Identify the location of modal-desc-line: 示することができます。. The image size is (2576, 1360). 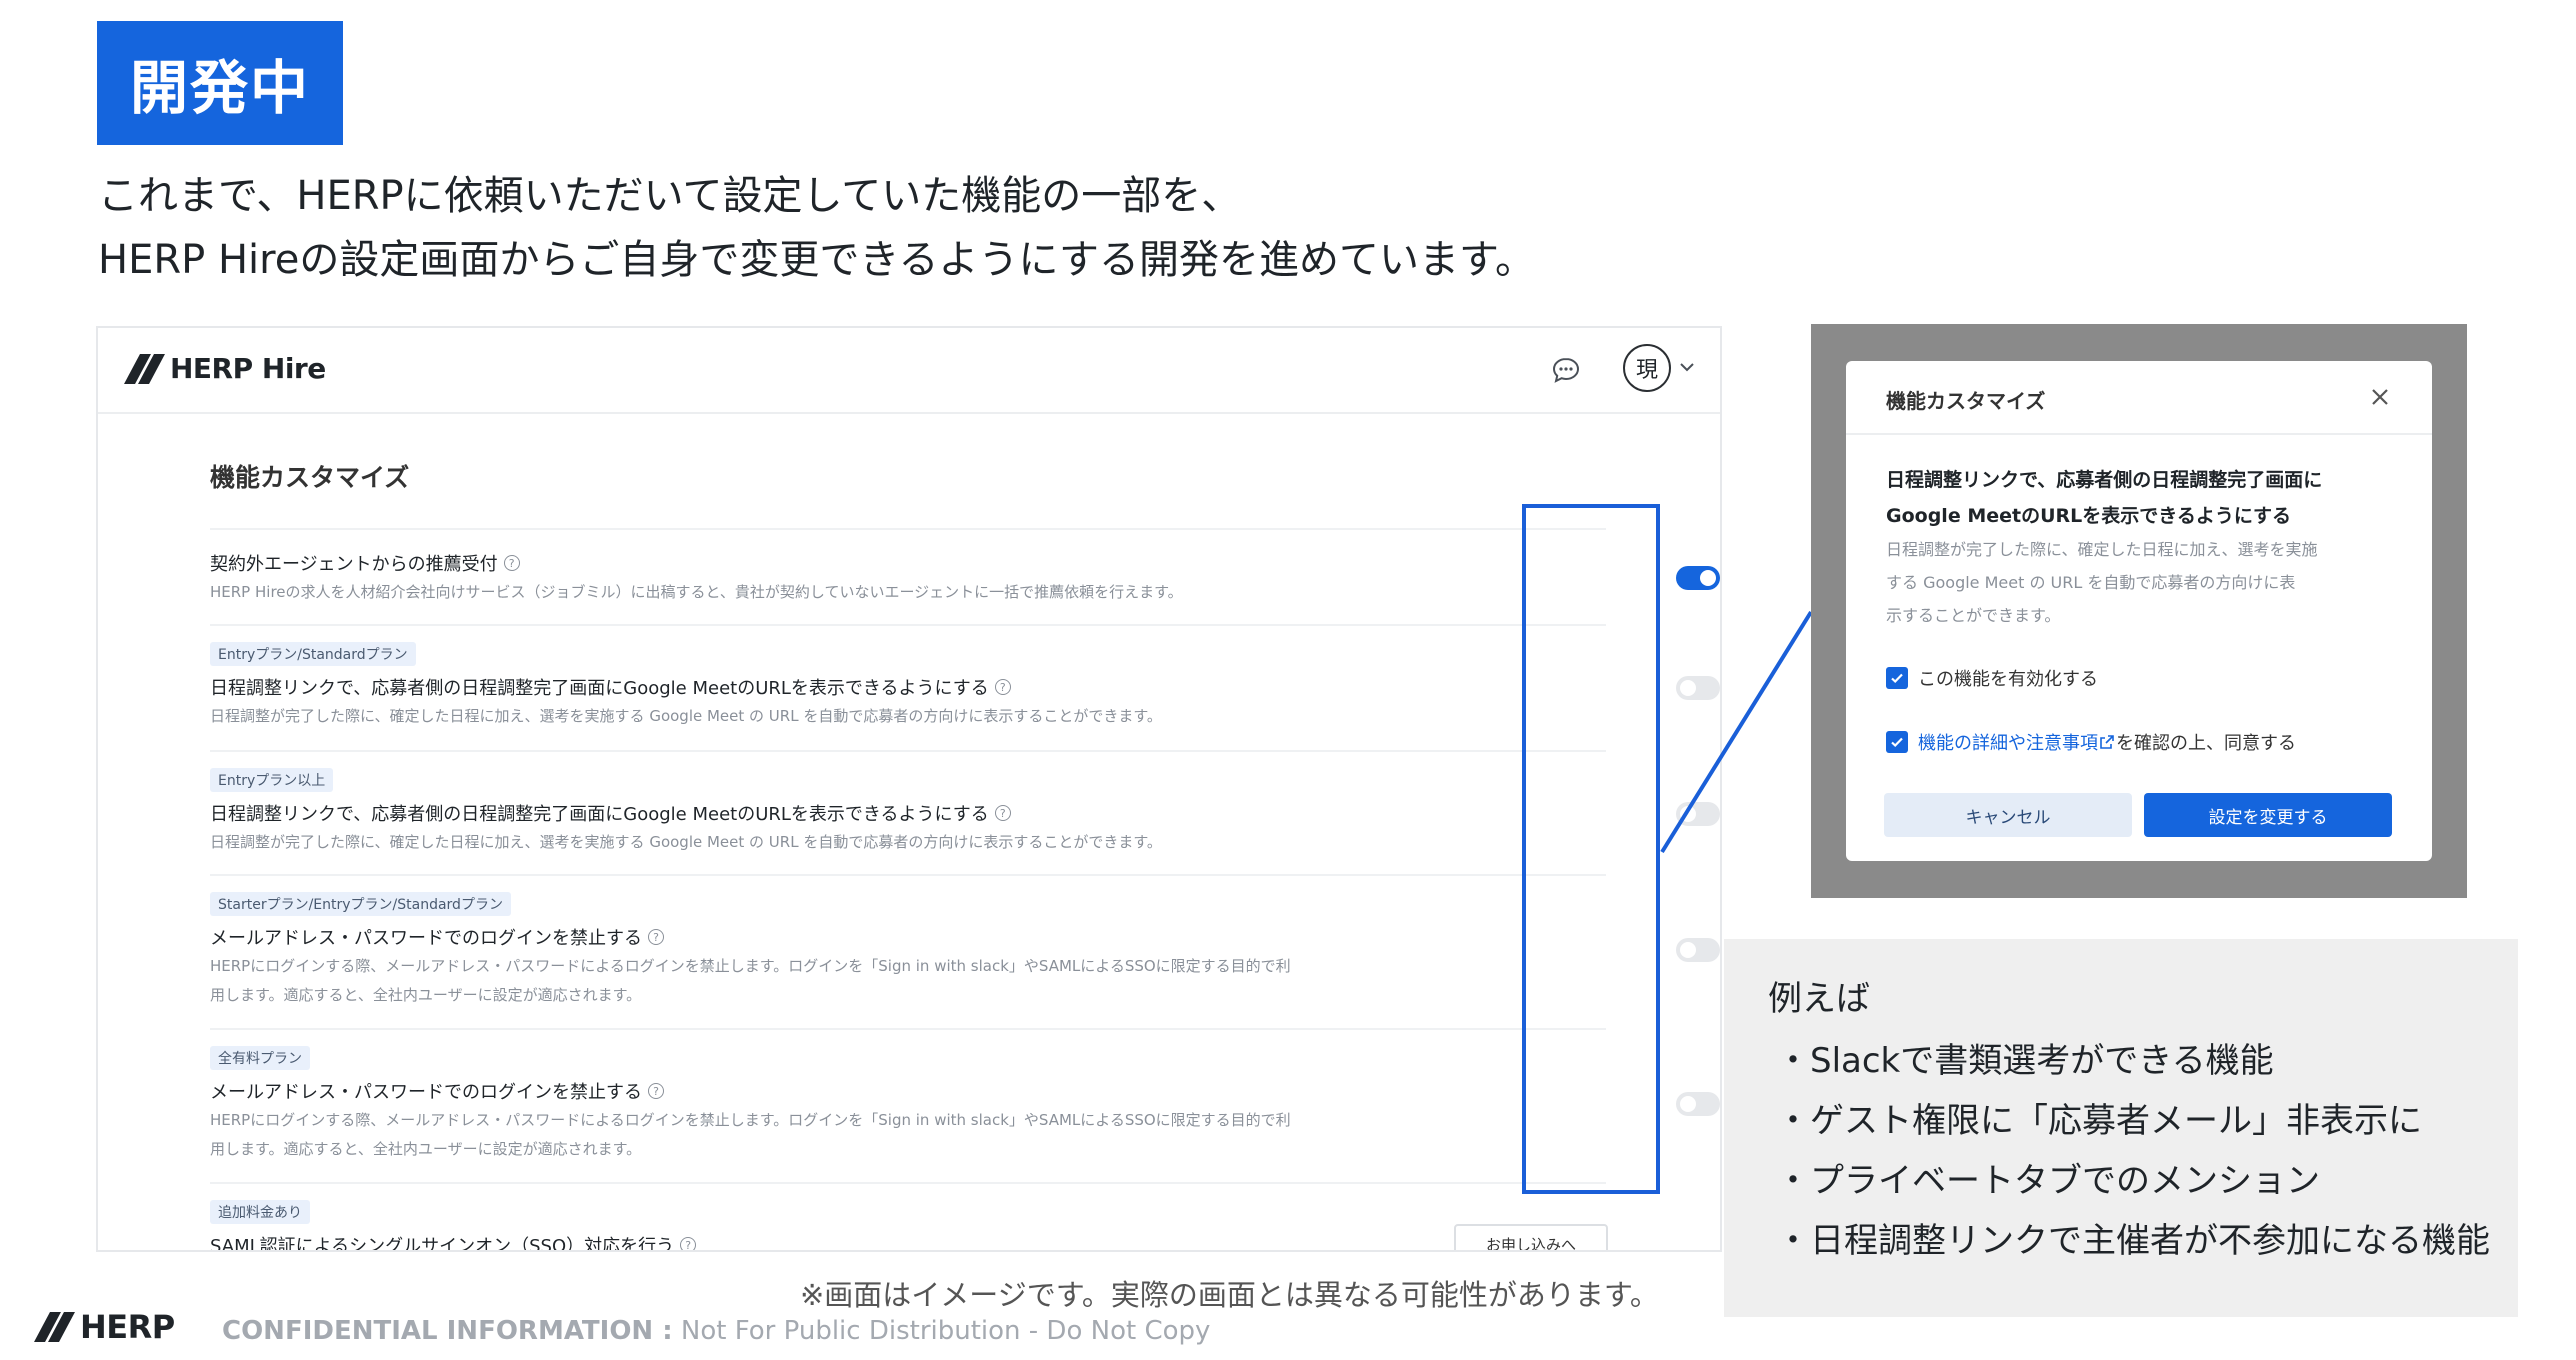
(1973, 615).